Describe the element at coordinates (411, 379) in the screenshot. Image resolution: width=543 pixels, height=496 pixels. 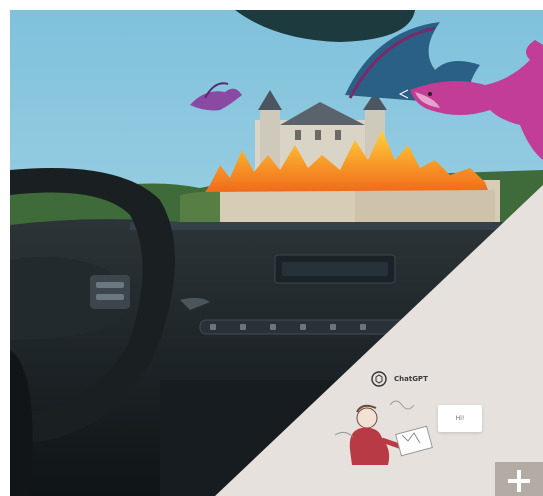
I see `chatgpt-label: ChatGPT` at that location.